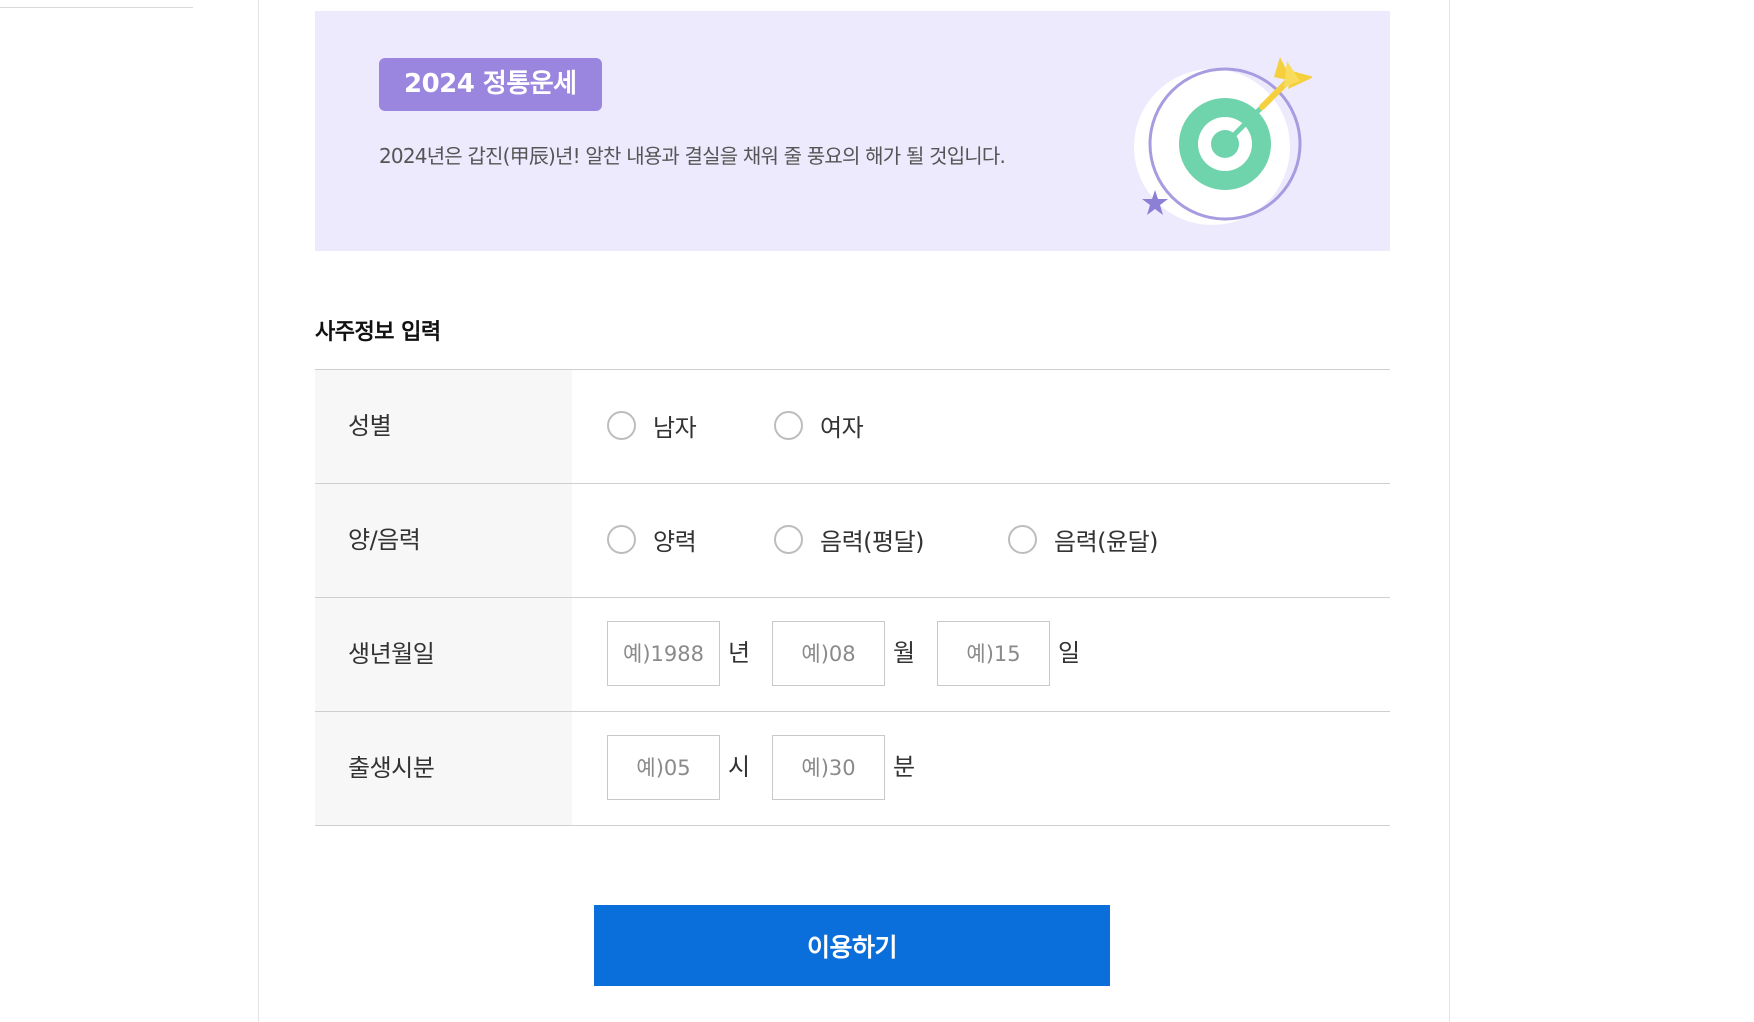  I want to click on birthdate-row: 생년월일 년 월 일, so click(852, 655).